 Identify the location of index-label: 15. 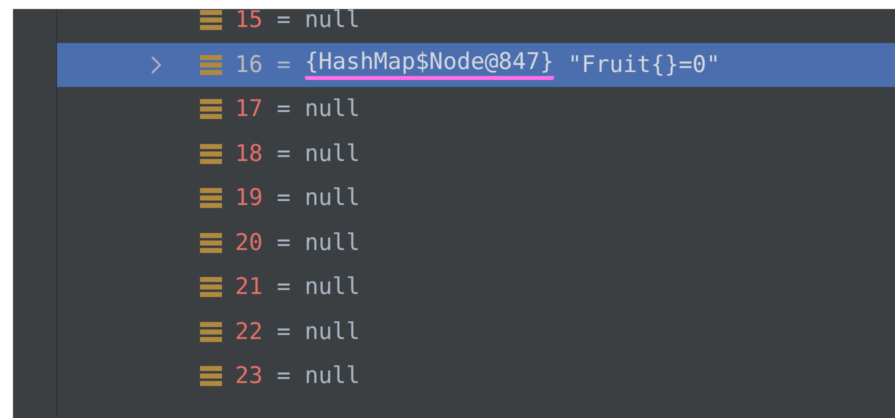
(249, 21).